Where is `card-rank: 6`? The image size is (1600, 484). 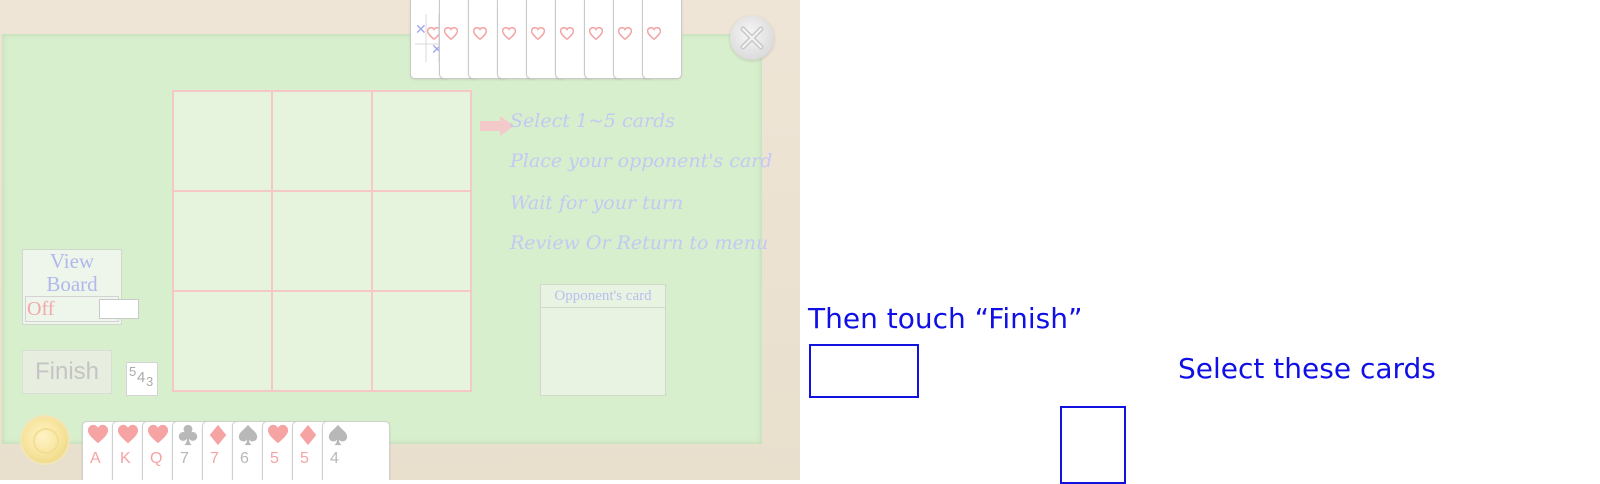 card-rank: 6 is located at coordinates (244, 458).